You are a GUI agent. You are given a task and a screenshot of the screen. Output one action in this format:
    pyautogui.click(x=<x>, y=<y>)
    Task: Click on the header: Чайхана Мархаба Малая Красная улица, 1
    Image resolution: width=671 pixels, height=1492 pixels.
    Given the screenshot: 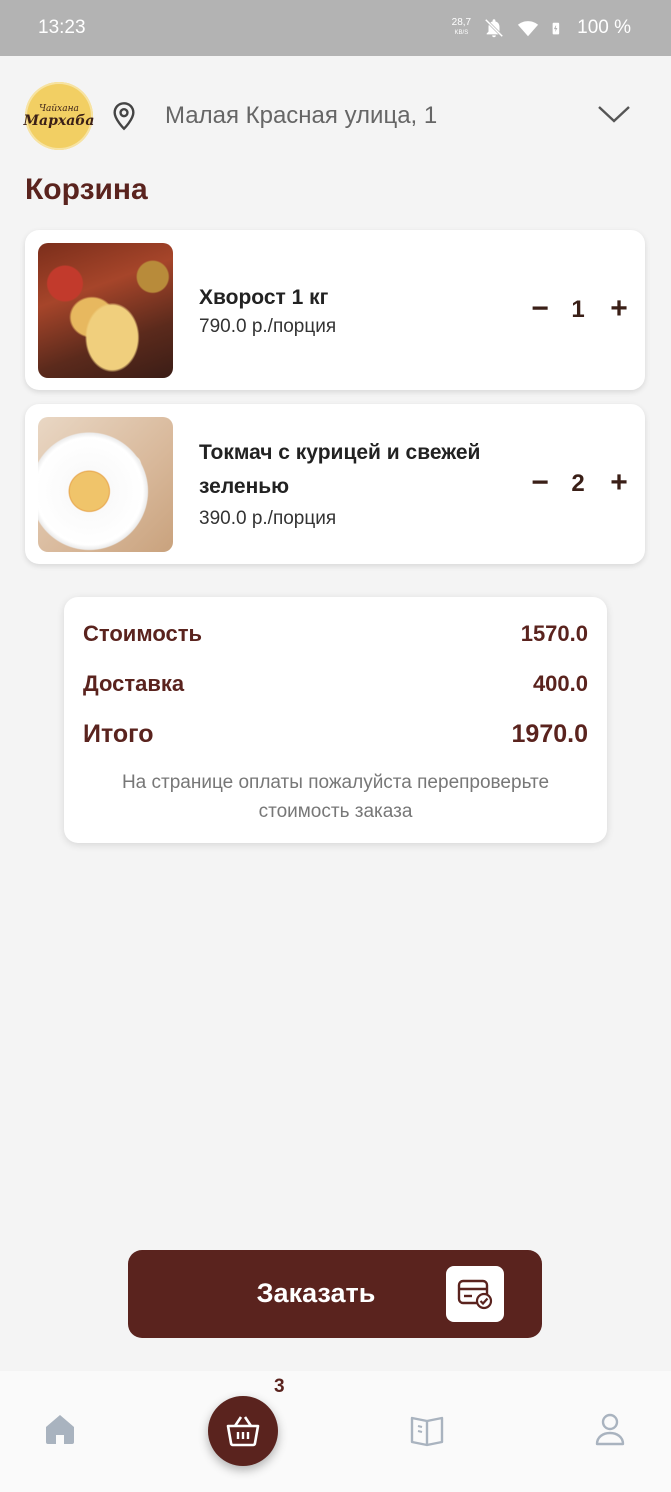 What is the action you would take?
    pyautogui.click(x=335, y=116)
    